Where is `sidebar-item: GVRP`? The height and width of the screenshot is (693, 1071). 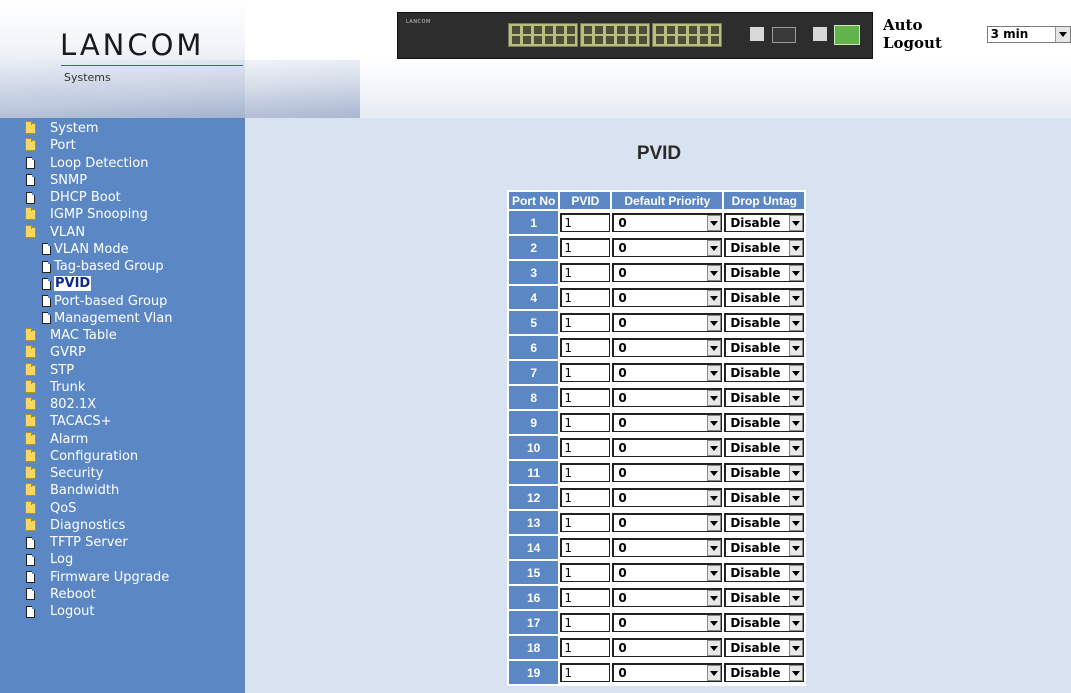
sidebar-item: GVRP is located at coordinates (55, 352).